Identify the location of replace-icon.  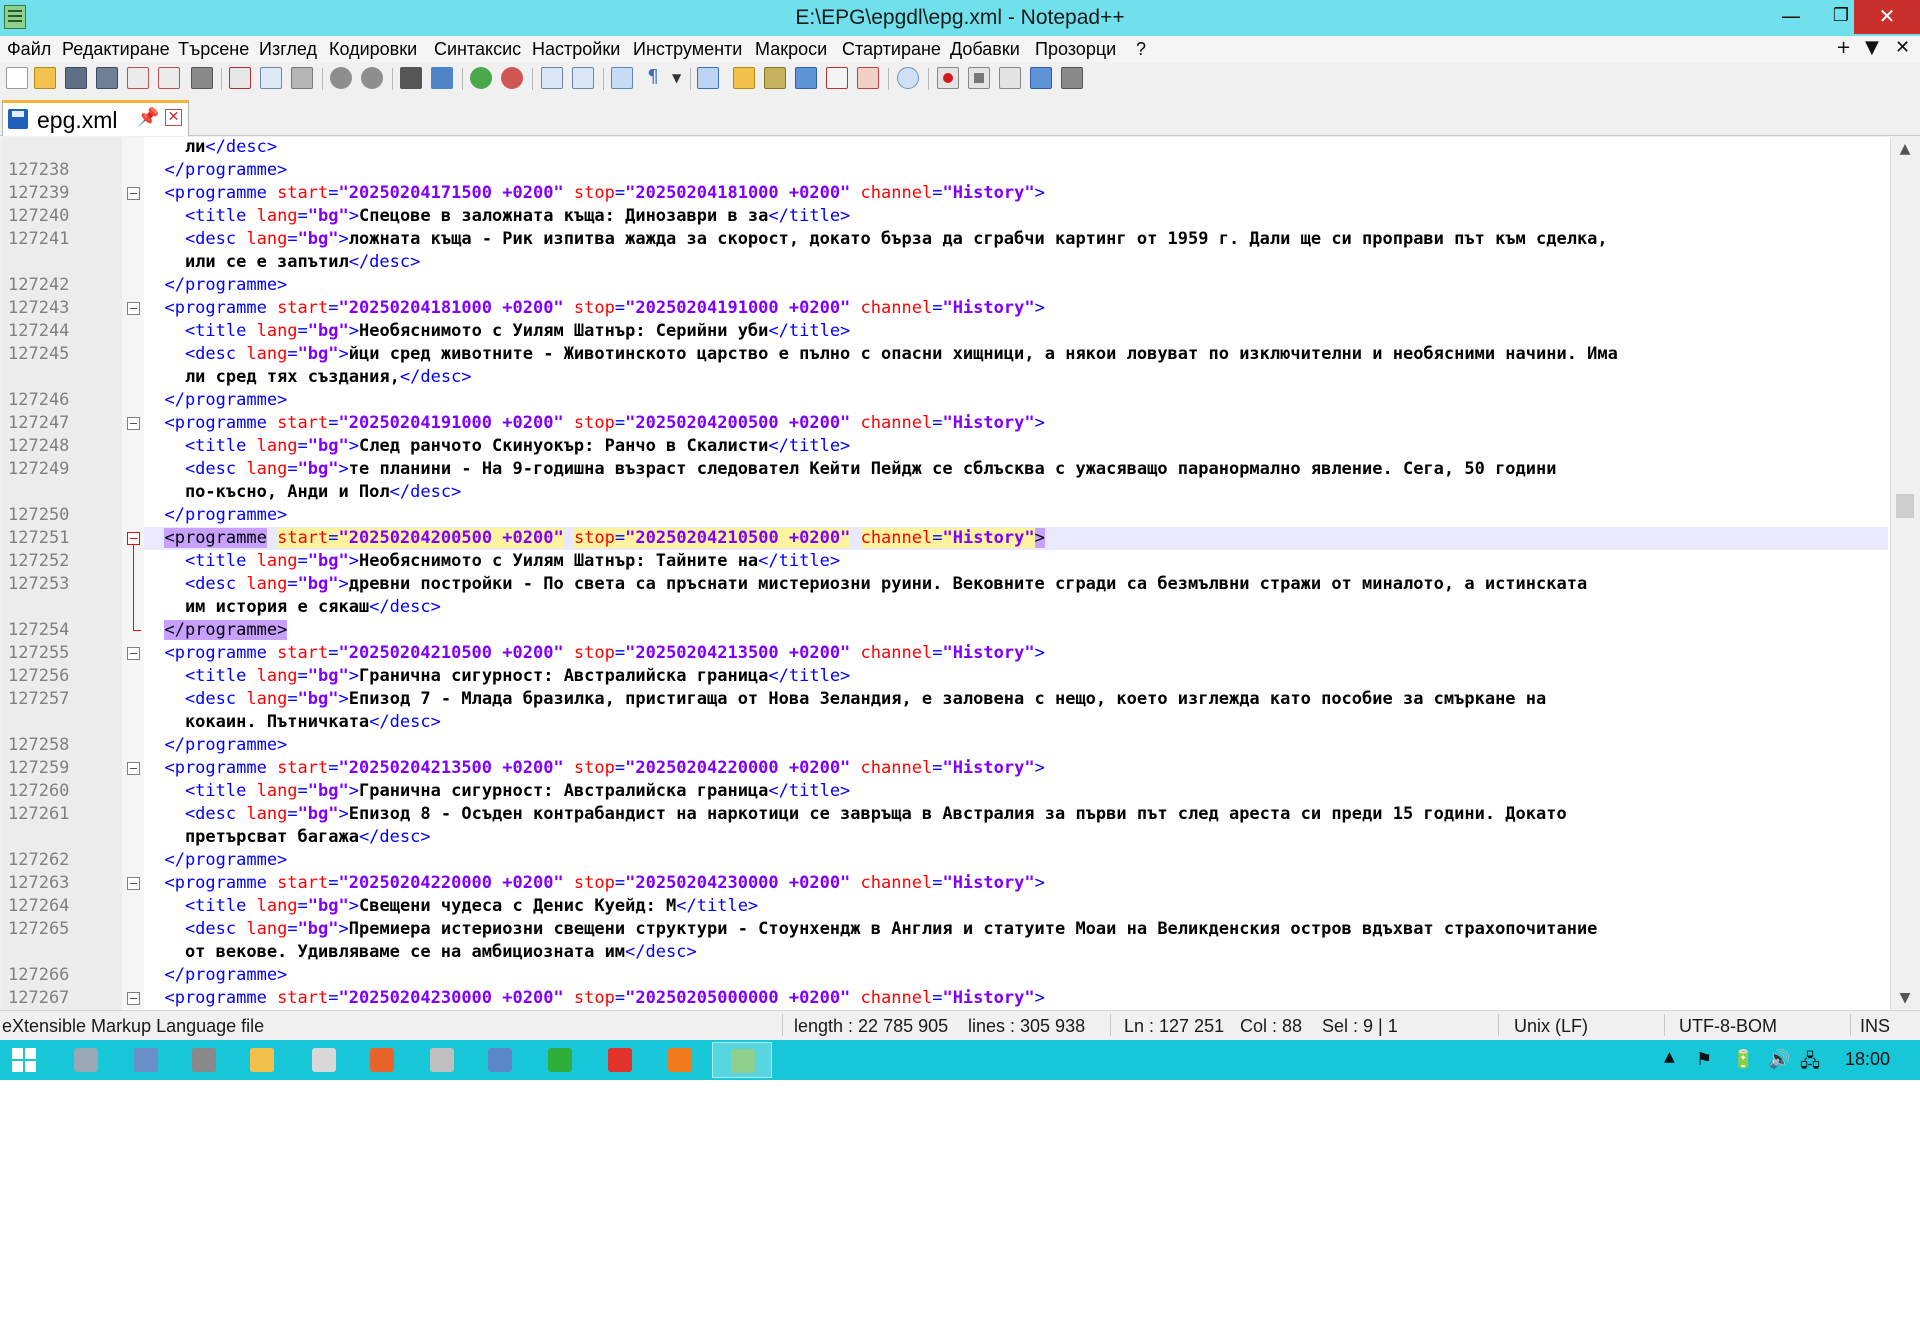
(442, 78).